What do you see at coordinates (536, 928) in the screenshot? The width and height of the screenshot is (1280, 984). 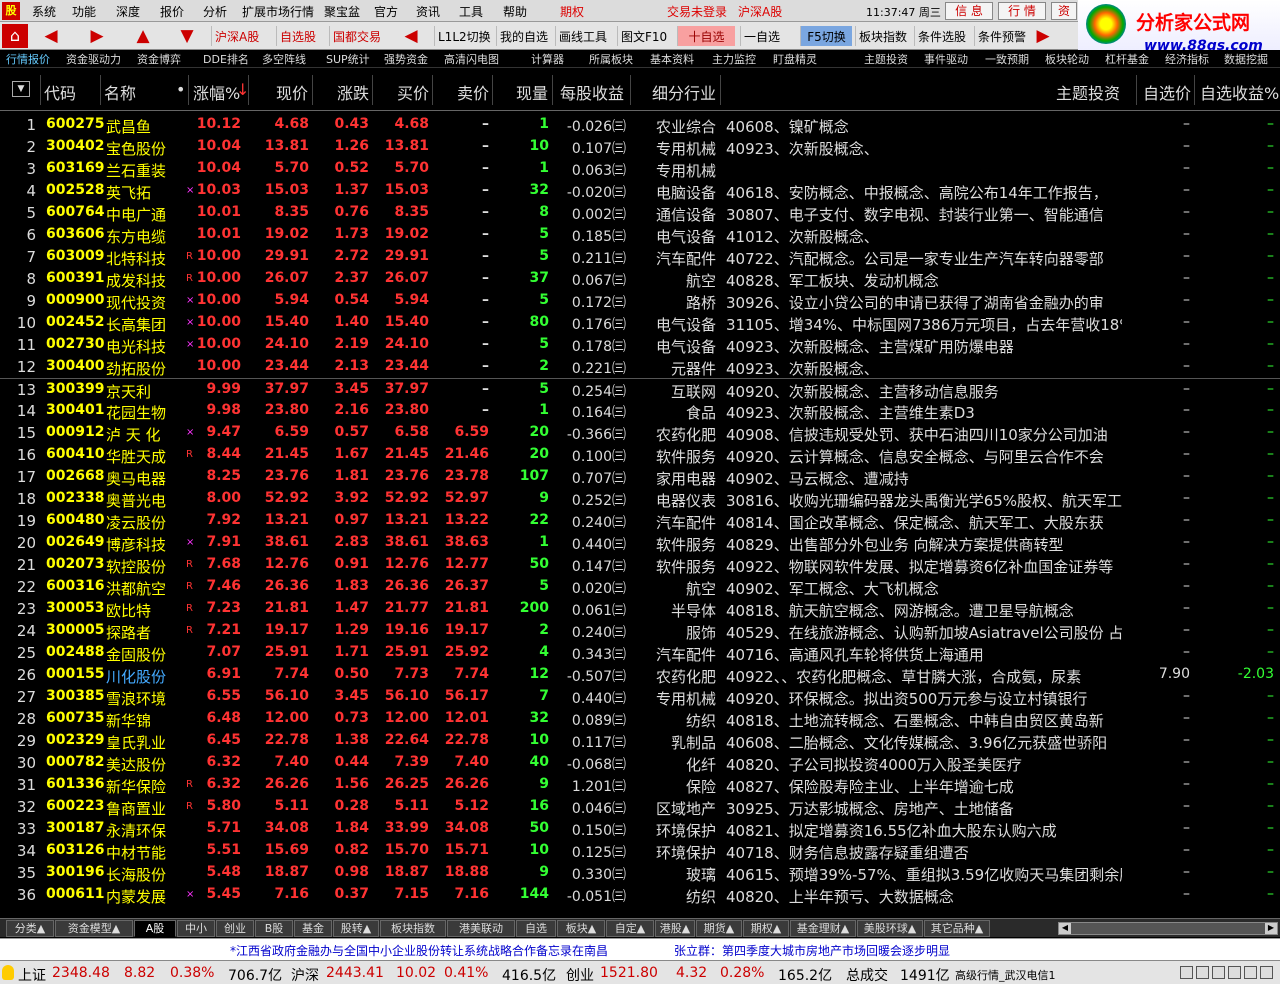 I see `tab-watchlist: 自选` at bounding box center [536, 928].